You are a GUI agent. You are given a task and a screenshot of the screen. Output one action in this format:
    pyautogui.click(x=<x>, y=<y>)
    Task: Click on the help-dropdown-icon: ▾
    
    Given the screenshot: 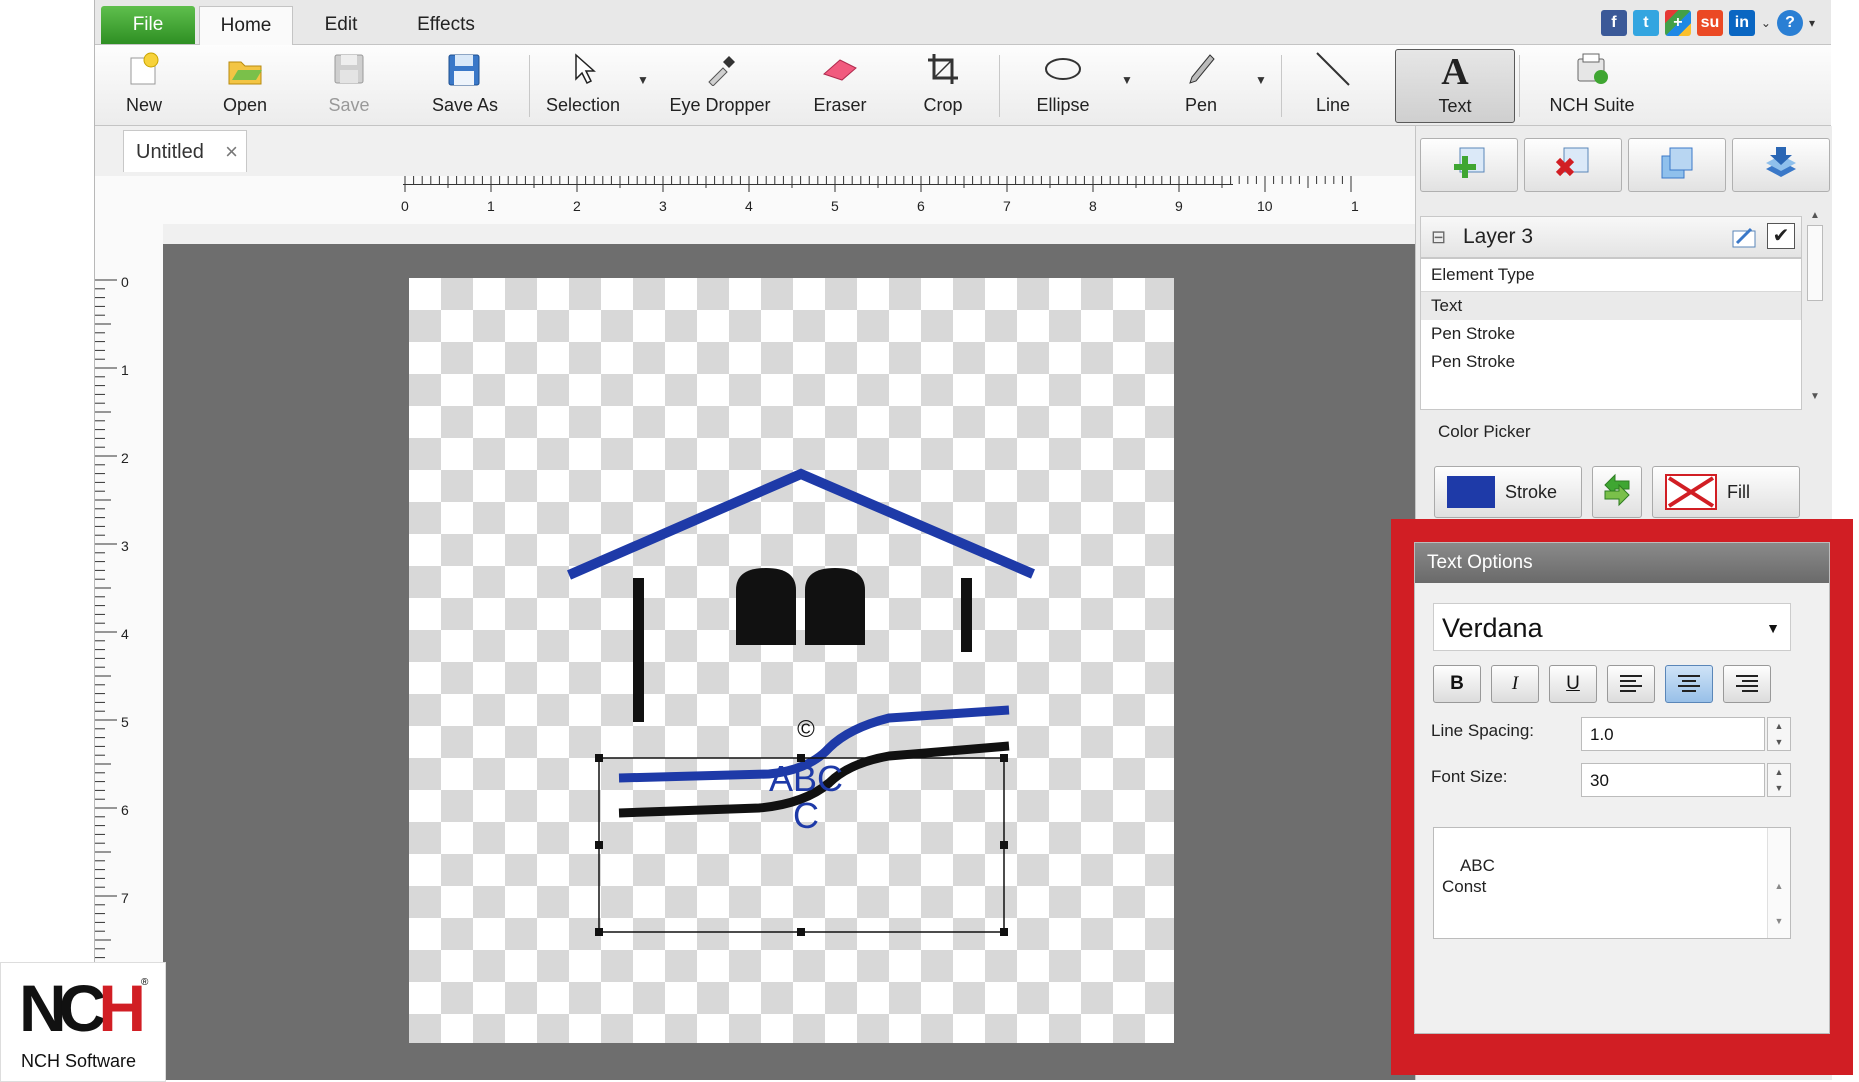 What is the action you would take?
    pyautogui.click(x=1812, y=23)
    